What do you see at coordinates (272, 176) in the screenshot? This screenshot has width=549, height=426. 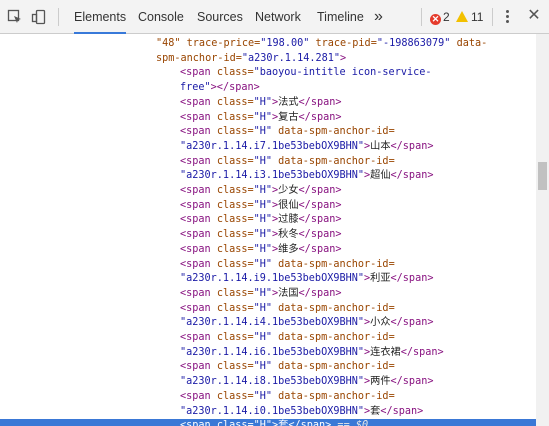 I see `code-token: "a230r.1.14.i3.1be53bebOX9BHN"` at bounding box center [272, 176].